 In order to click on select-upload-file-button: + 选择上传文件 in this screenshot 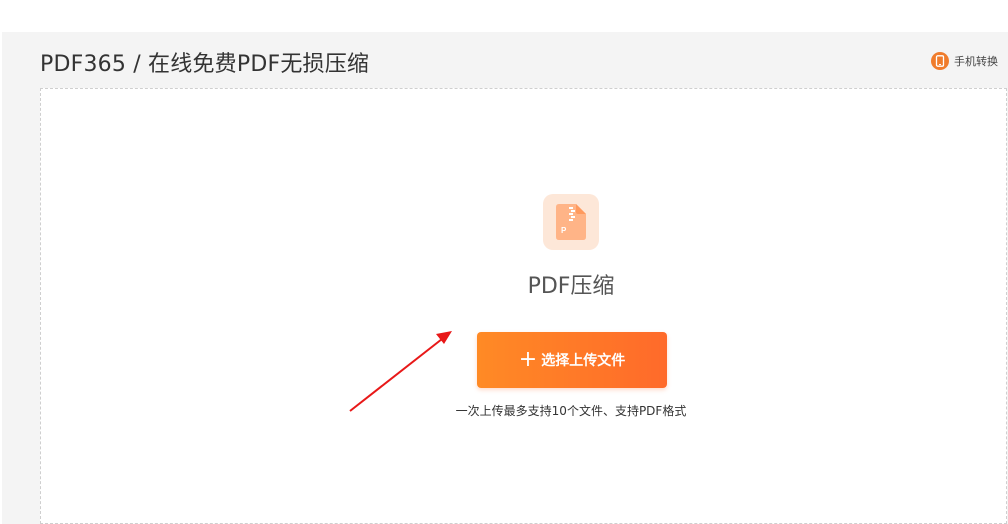, I will do `click(572, 360)`.